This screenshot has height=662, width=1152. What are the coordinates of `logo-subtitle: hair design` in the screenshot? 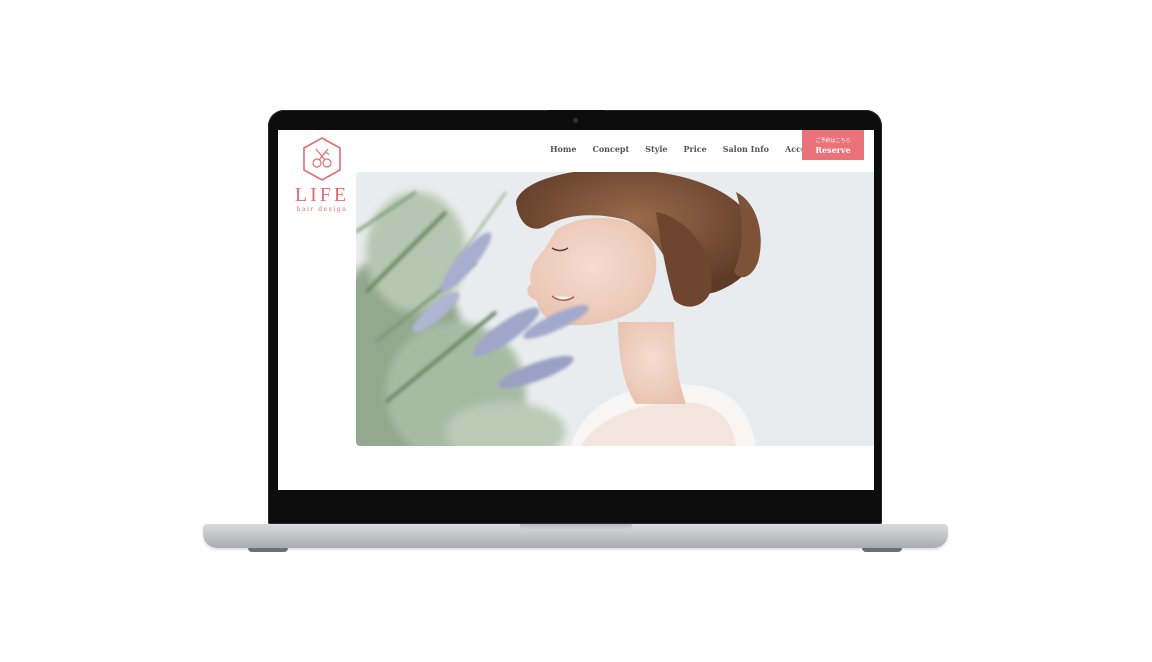 It's located at (322, 209).